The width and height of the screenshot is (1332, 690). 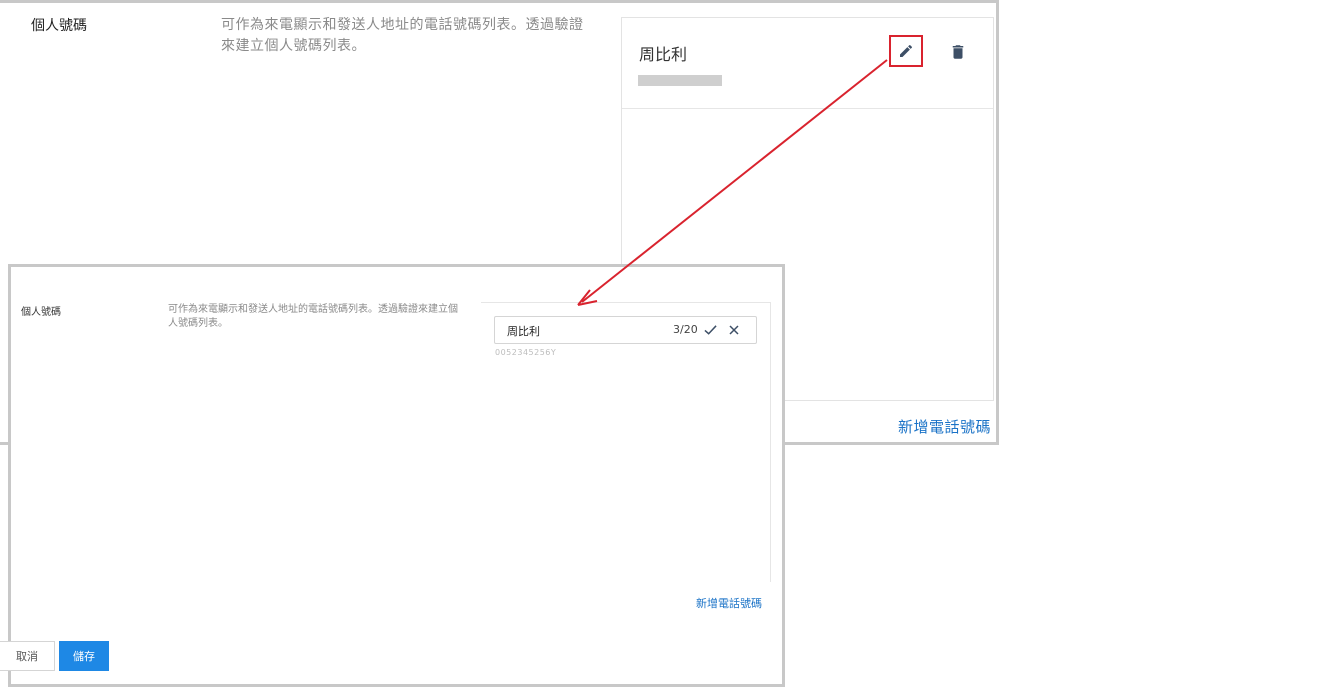 I want to click on save-button: 儲存, so click(x=84, y=656).